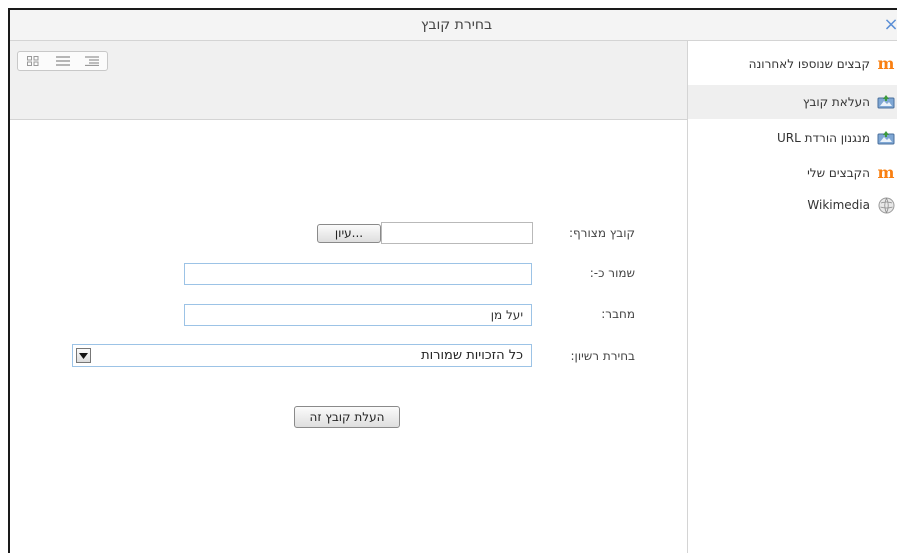 The width and height of the screenshot is (897, 553). What do you see at coordinates (886, 138) in the screenshot?
I see `url-download-icon` at bounding box center [886, 138].